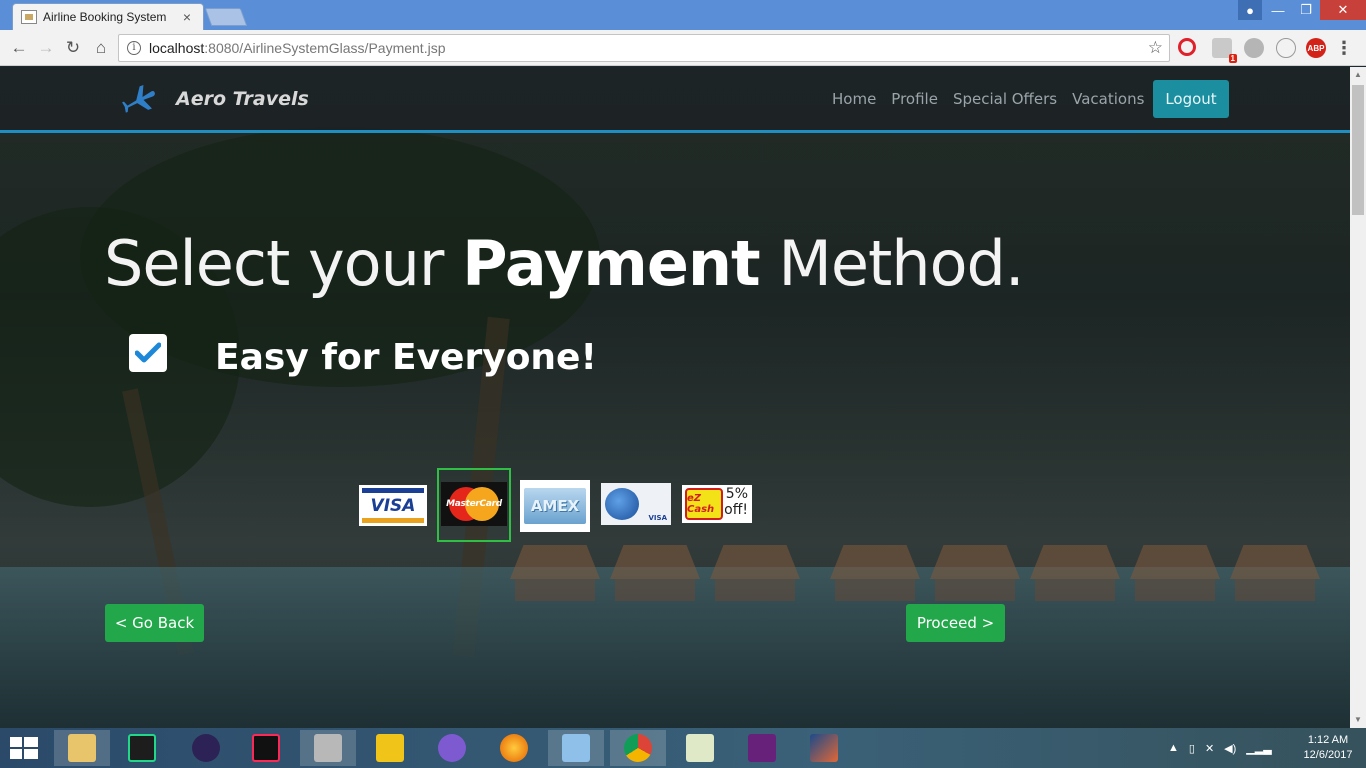 The height and width of the screenshot is (768, 1366). I want to click on system-tray: ▲ ▯ ✕ ◀) ▁▂▃, so click(1220, 748).